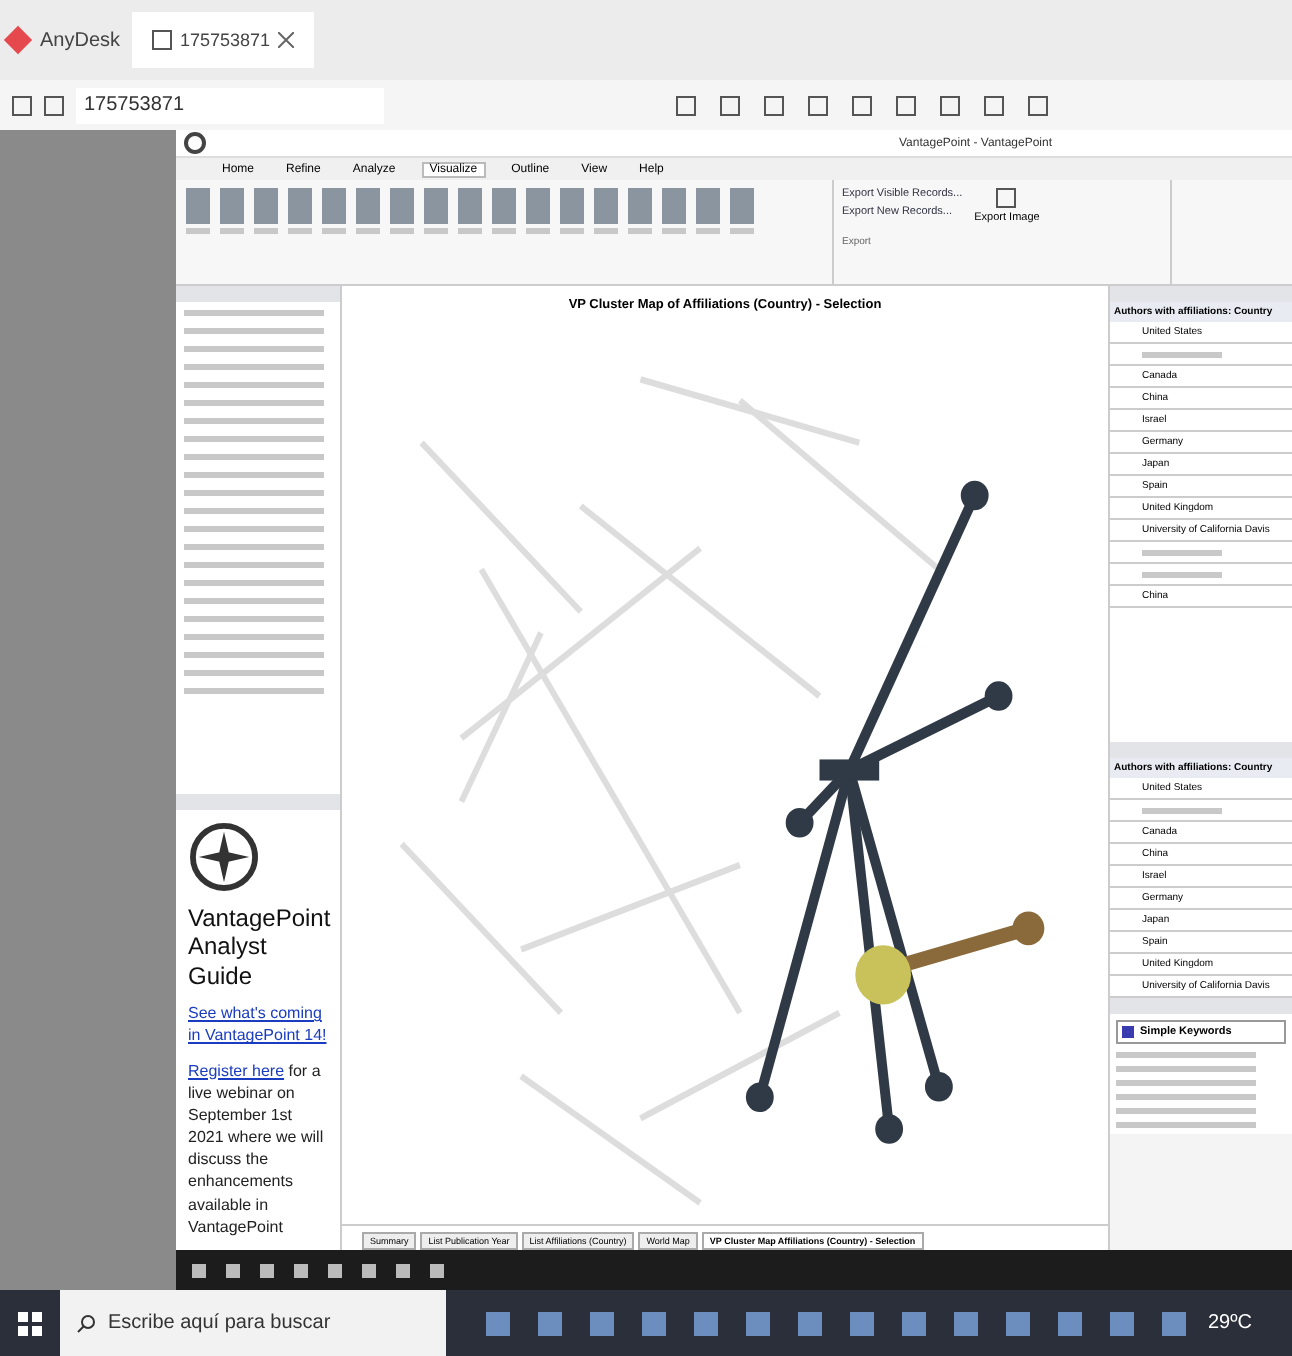 This screenshot has width=1292, height=1356. I want to click on guide-paragraph: Register here for a live webinar on September 1st 2021 where we will discuss the enhancements available in VantagePoint, so click(257, 1148).